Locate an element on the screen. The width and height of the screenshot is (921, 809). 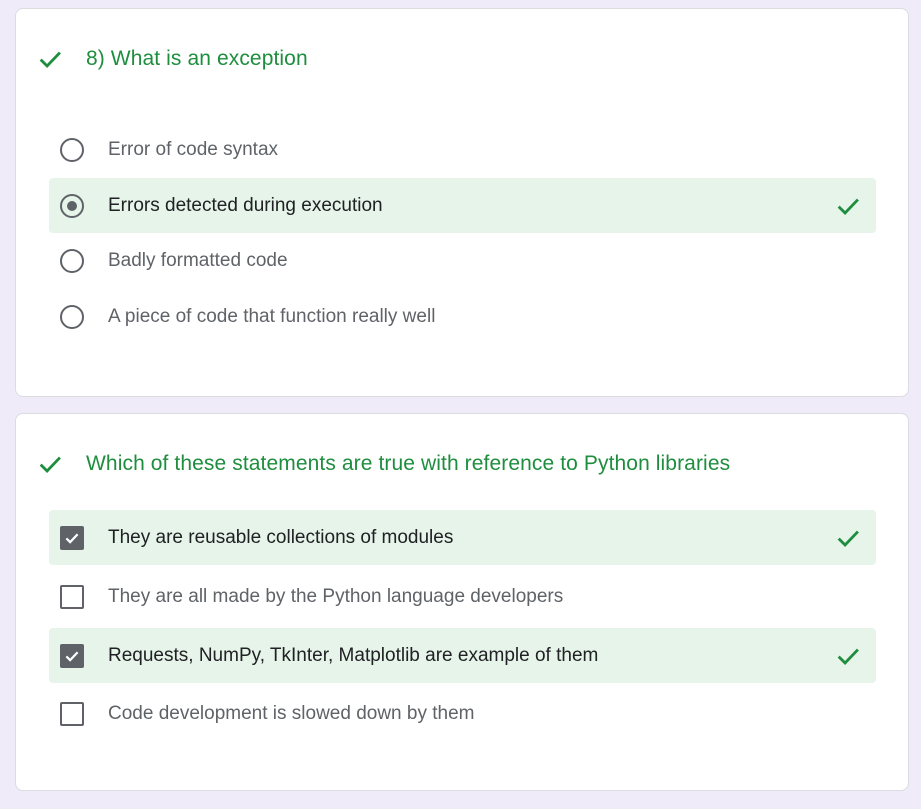
option-label: They are reusable collections of modules is located at coordinates (281, 537).